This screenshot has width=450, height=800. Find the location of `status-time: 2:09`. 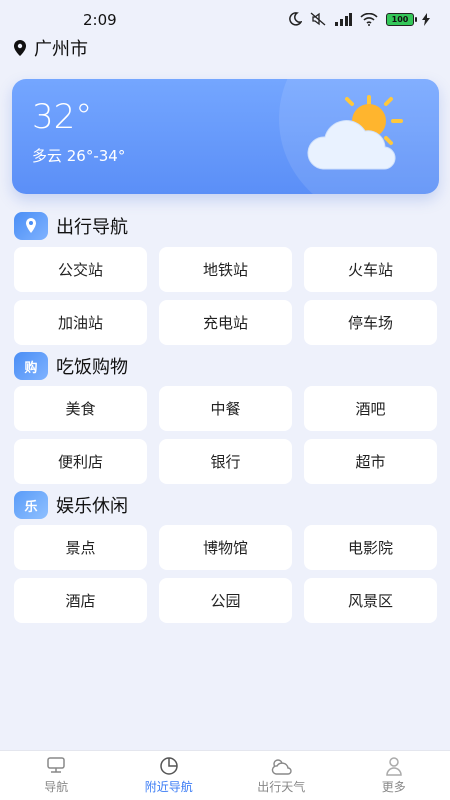

status-time: 2:09 is located at coordinates (100, 20).